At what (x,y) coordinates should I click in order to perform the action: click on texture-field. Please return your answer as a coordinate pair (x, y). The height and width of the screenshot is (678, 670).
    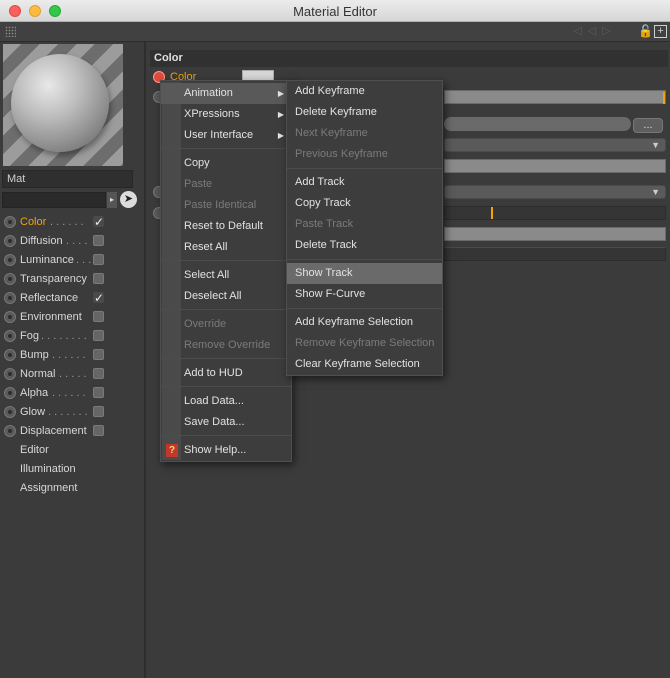
    Looking at the image, I should click on (537, 124).